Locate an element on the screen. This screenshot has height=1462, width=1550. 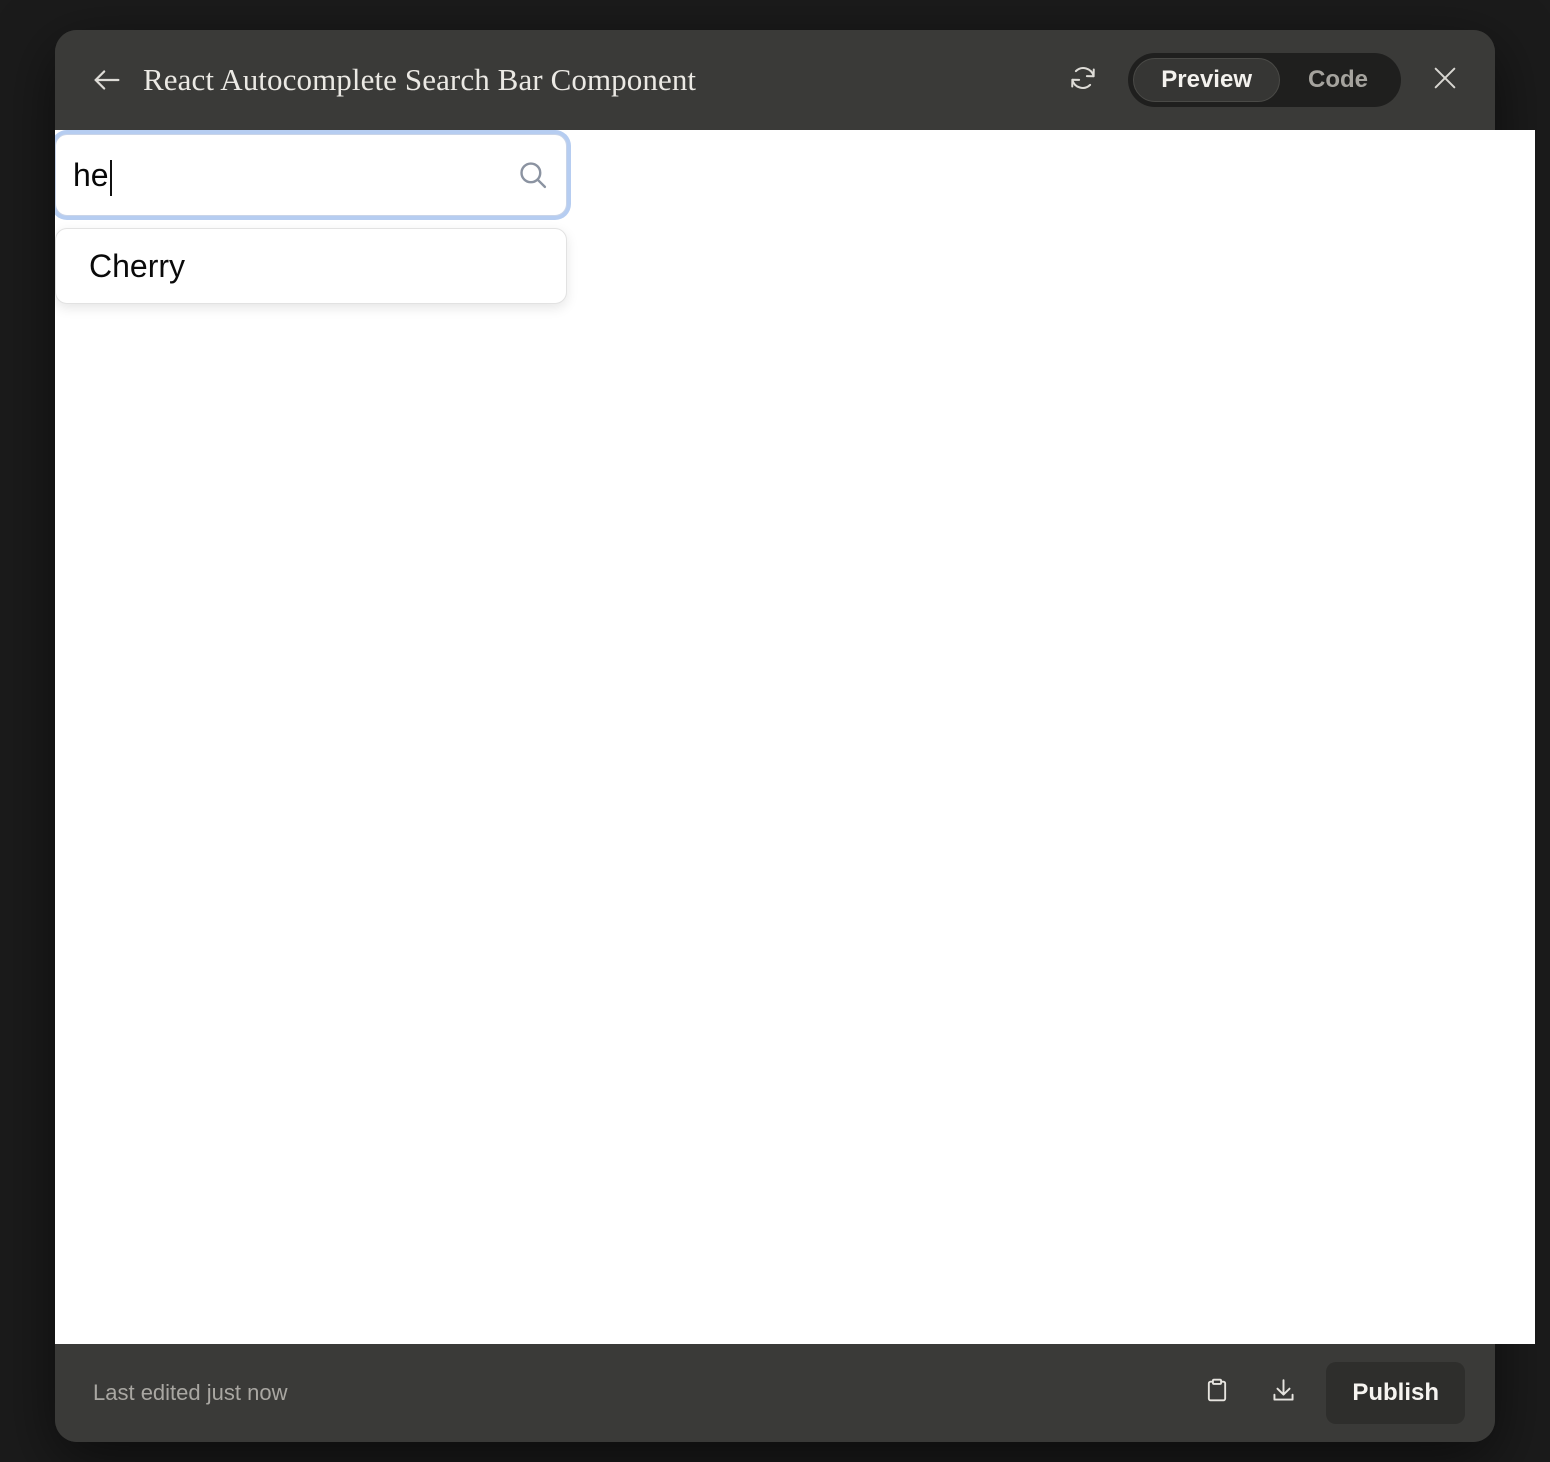
close-button is located at coordinates (1445, 80).